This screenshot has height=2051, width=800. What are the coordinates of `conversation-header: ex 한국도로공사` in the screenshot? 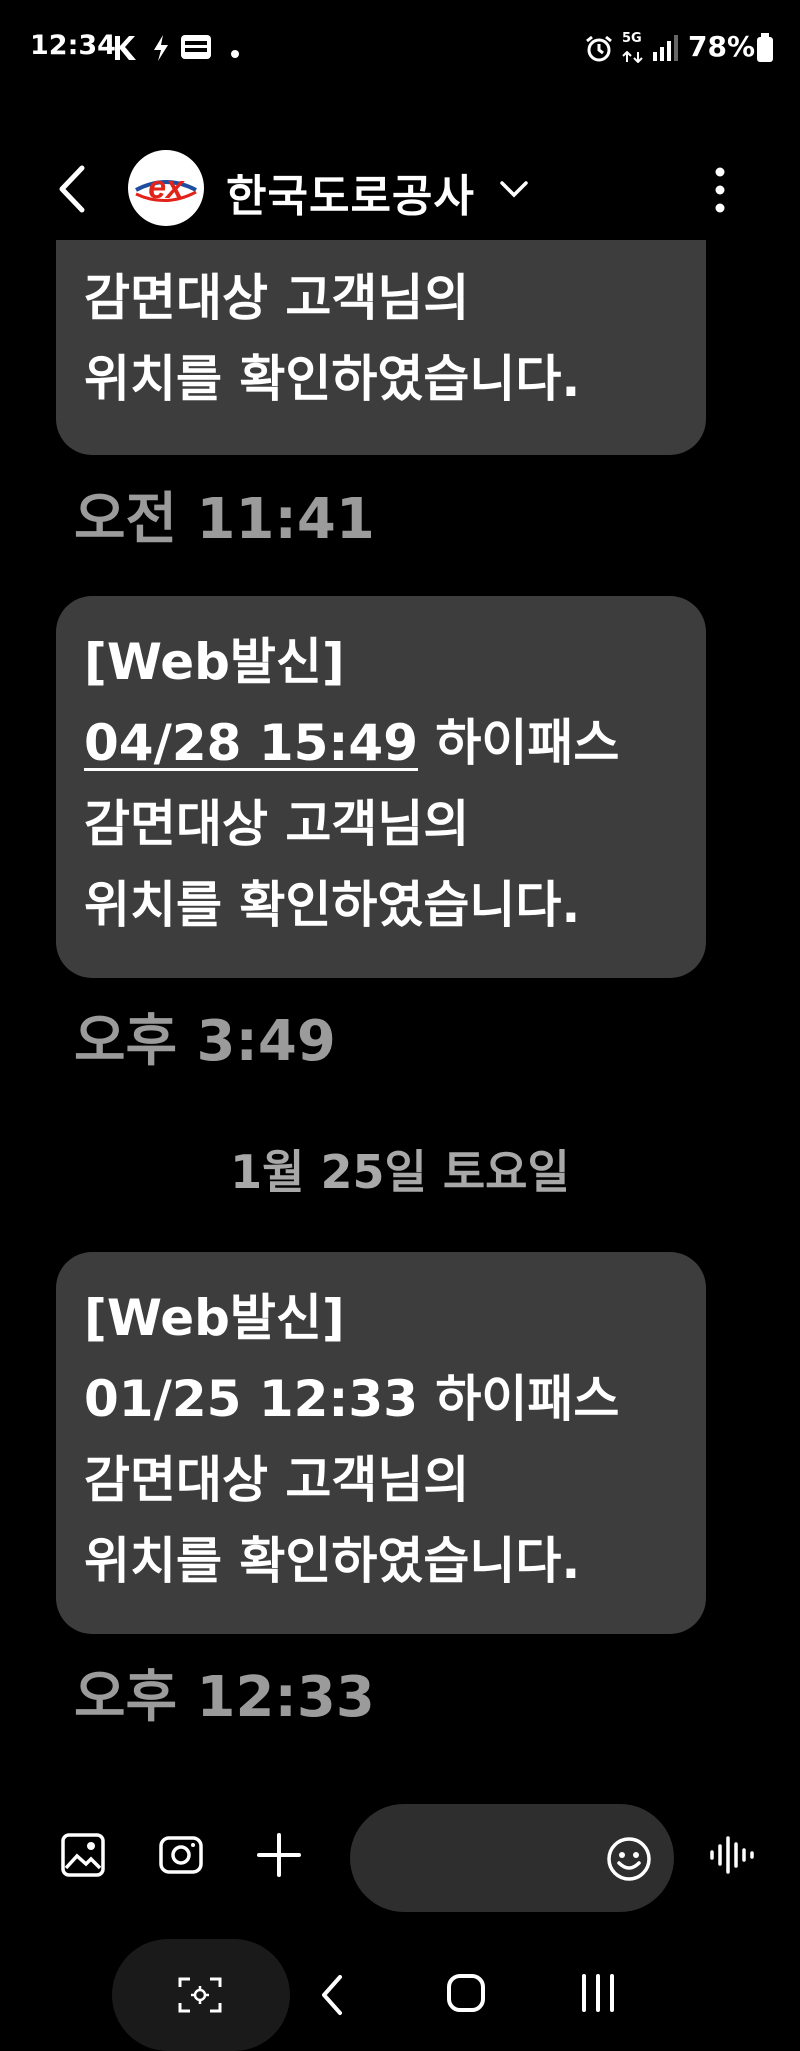 It's located at (400, 190).